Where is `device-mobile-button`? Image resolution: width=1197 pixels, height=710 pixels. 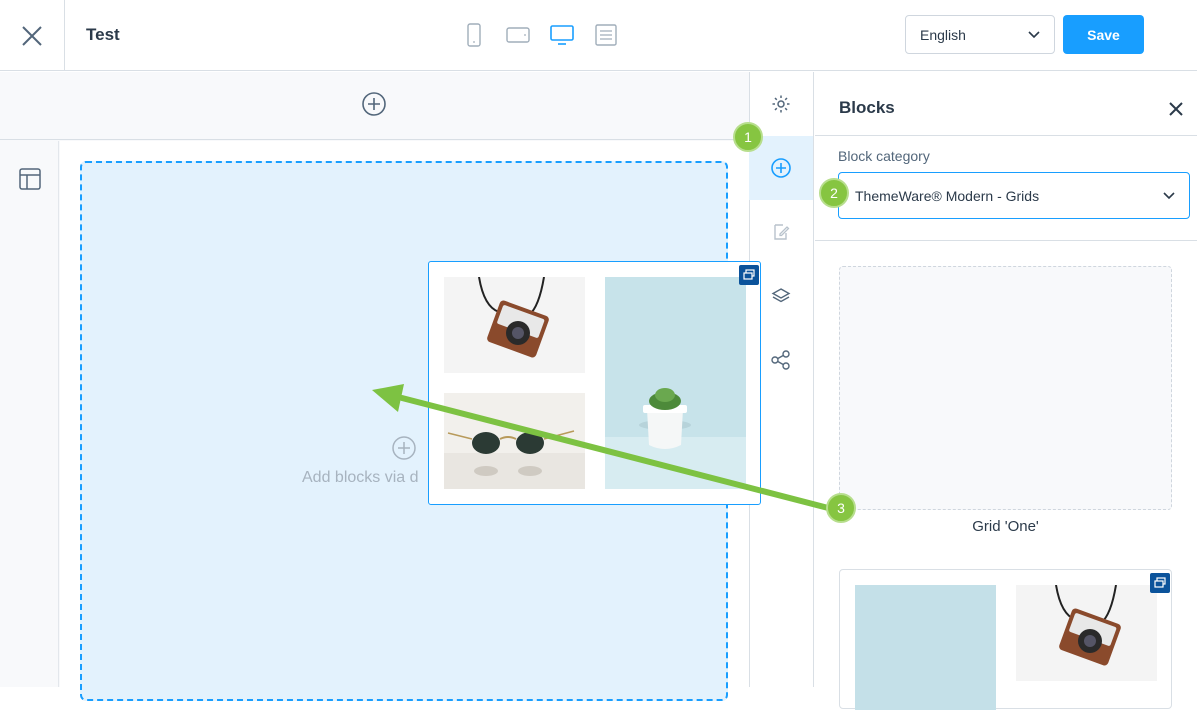 device-mobile-button is located at coordinates (474, 35).